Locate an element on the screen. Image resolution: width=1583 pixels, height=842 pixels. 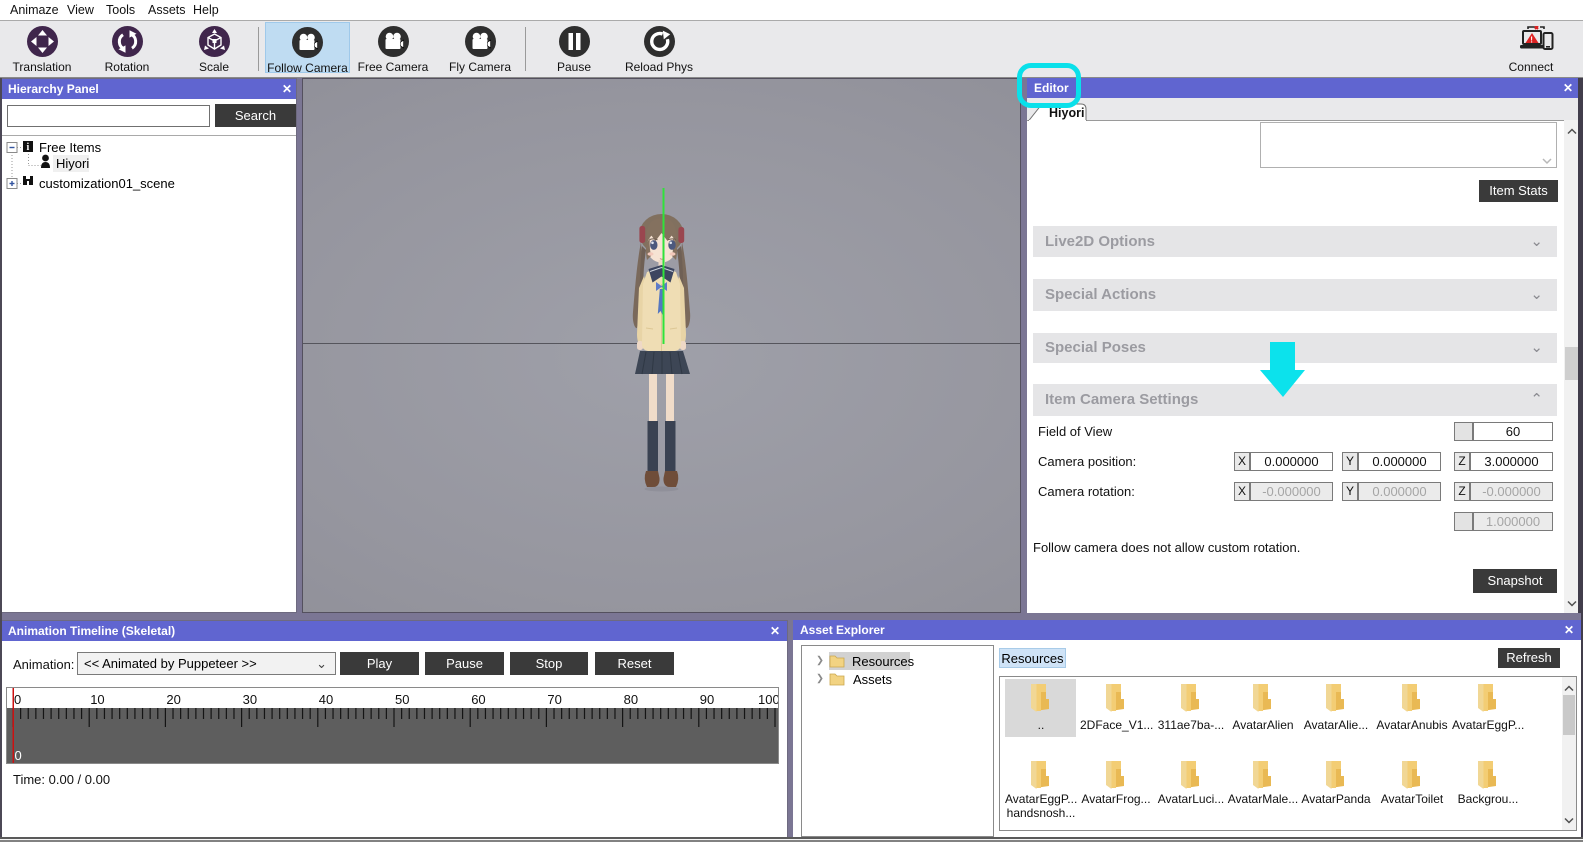
svg-text: 20 is located at coordinates (173, 699).